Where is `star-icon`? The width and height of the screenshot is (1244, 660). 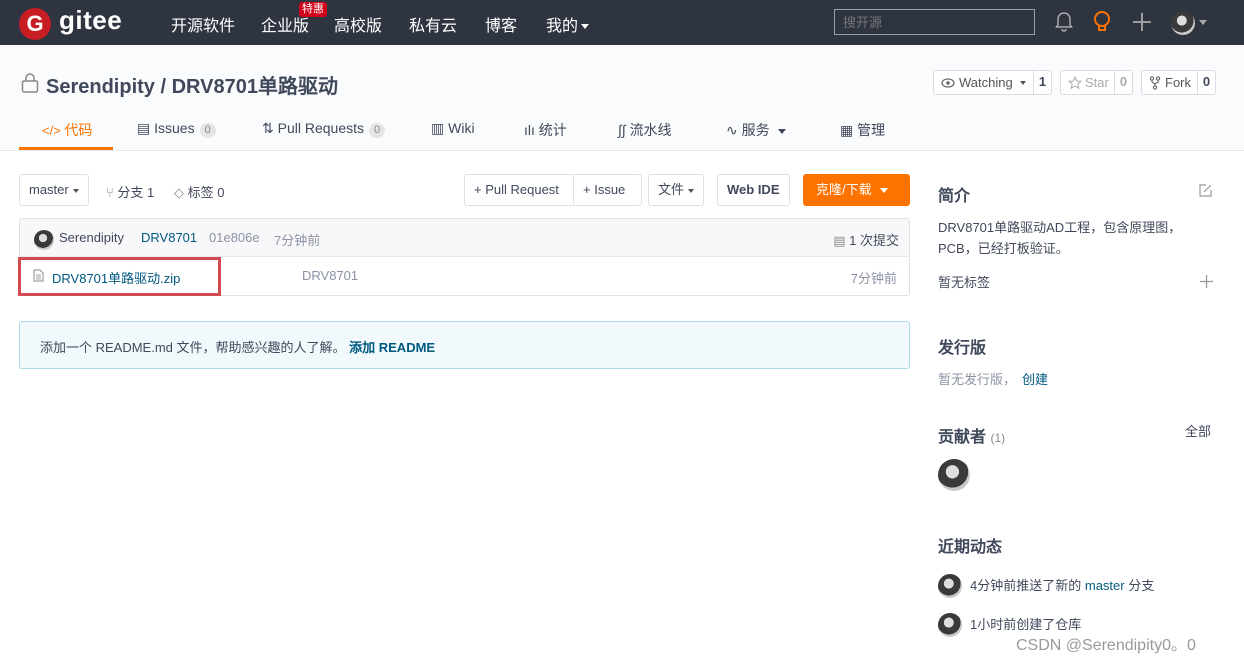
star-icon is located at coordinates (1075, 83).